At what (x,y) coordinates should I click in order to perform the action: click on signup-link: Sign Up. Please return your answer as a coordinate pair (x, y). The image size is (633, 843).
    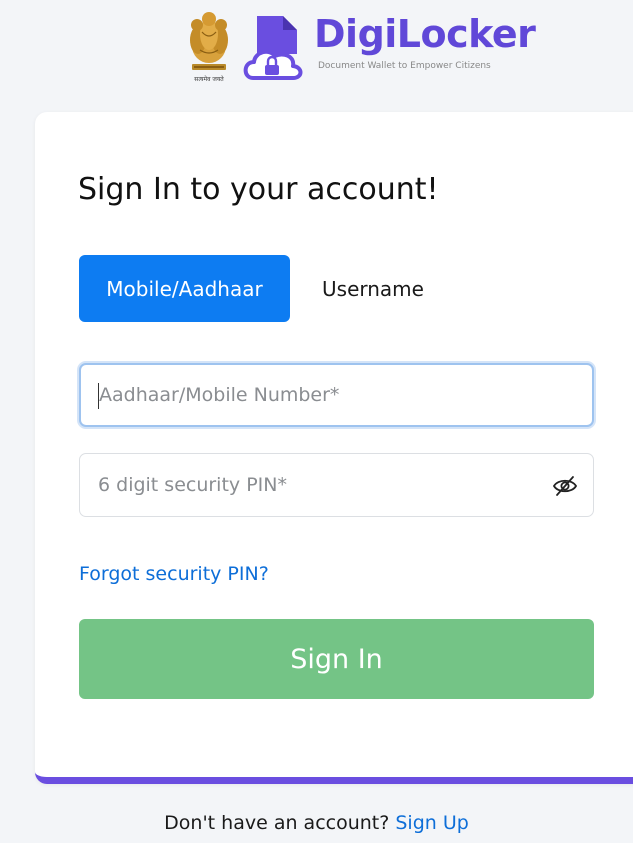
    Looking at the image, I should click on (431, 823).